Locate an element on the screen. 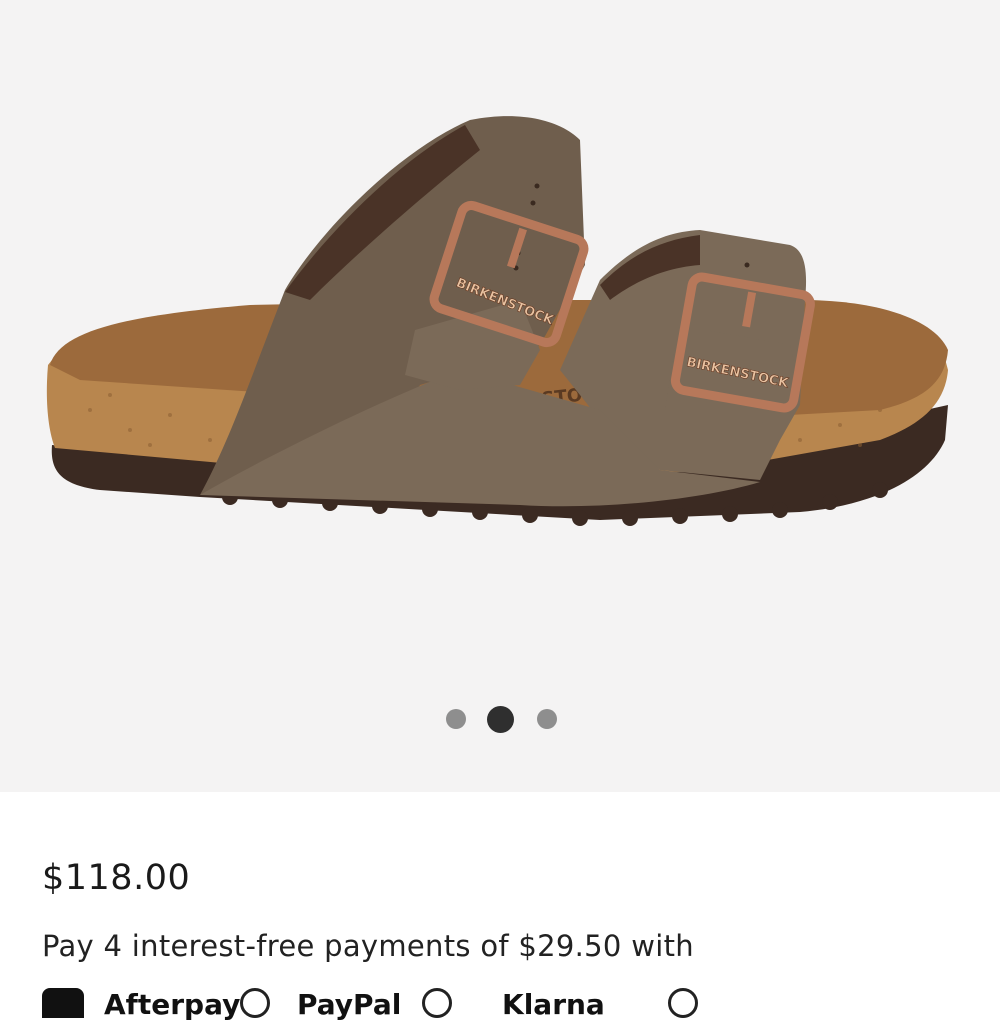 The image size is (1000, 1021). paypal-logo-text: PayPal is located at coordinates (349, 1004).